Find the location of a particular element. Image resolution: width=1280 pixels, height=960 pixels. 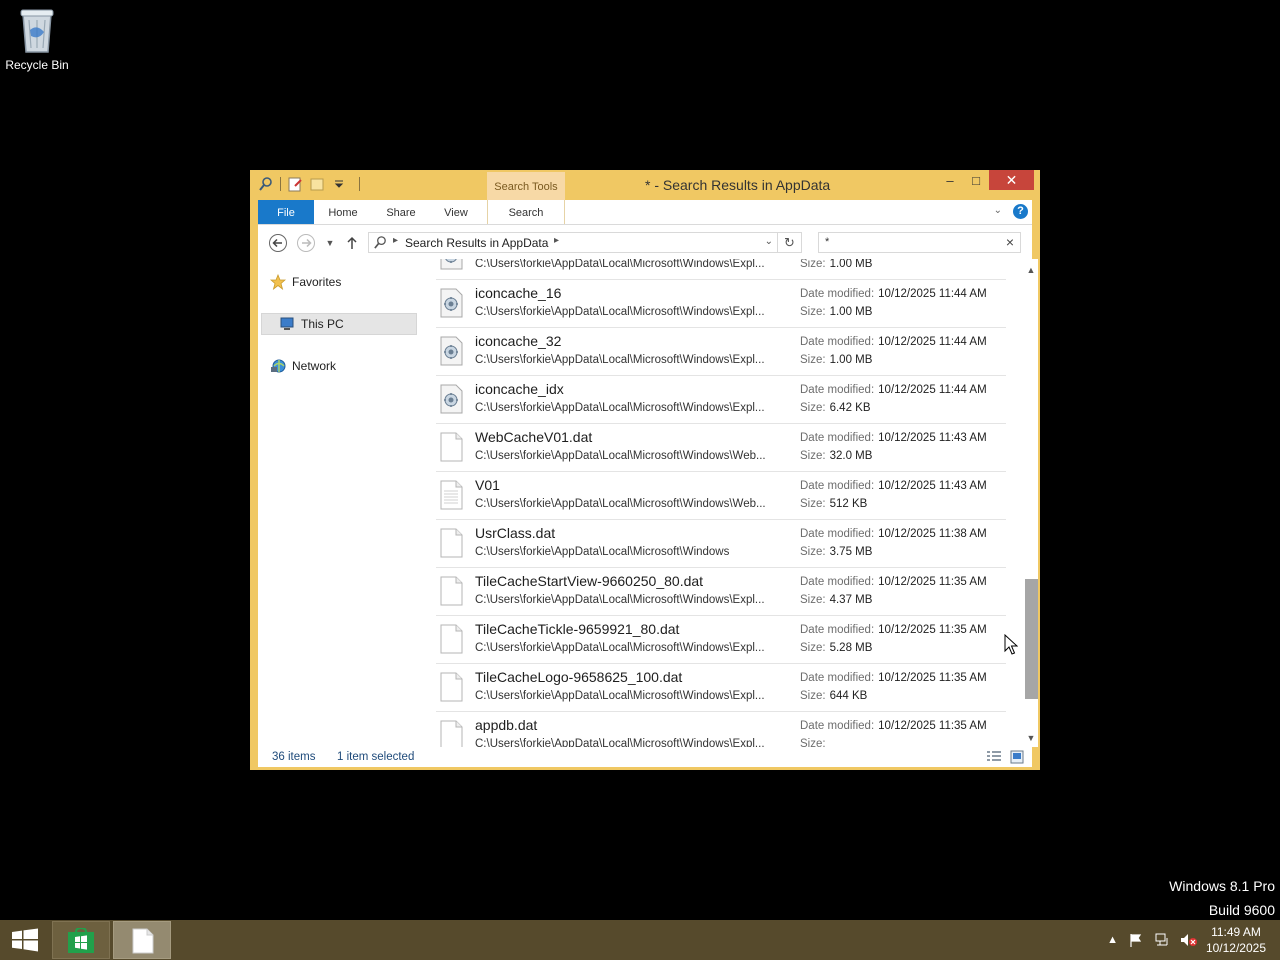

forward-button is located at coordinates (306, 243).